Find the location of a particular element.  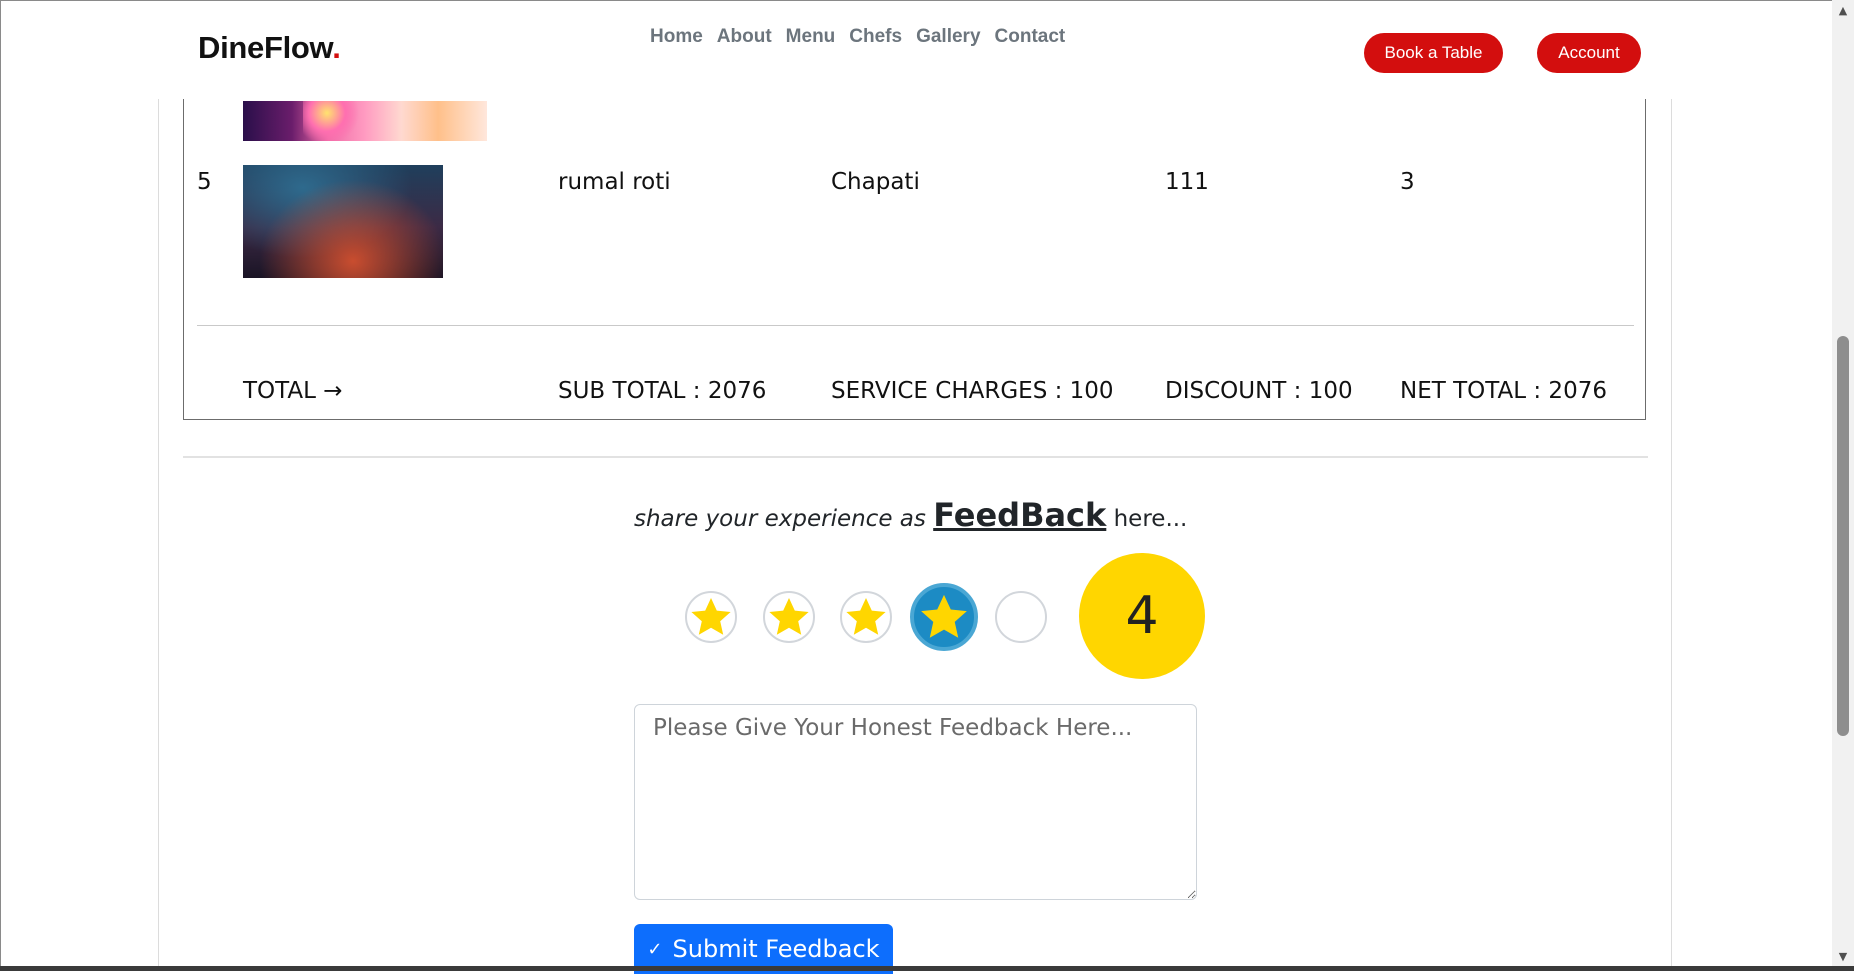

vertical-scrollbar: ▲ ▼ is located at coordinates (1843, 483).